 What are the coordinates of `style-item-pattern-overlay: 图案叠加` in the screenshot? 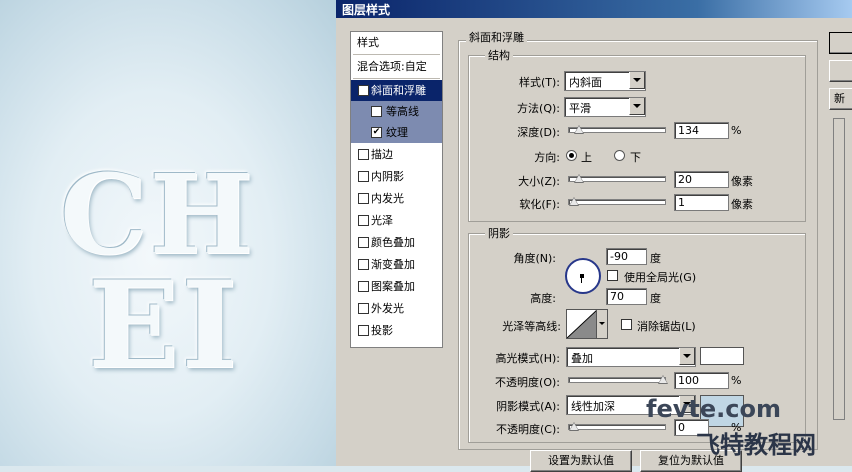 It's located at (396, 286).